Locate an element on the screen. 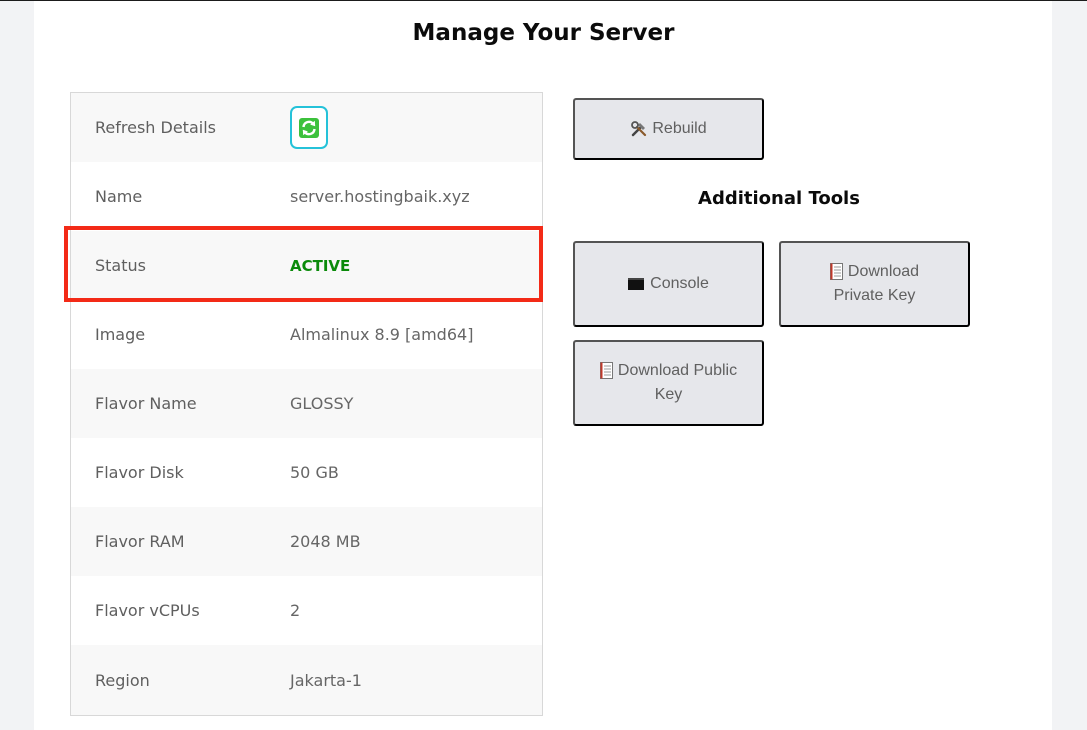  server-name-value: server.hostingbaik.xyz is located at coordinates (380, 196).